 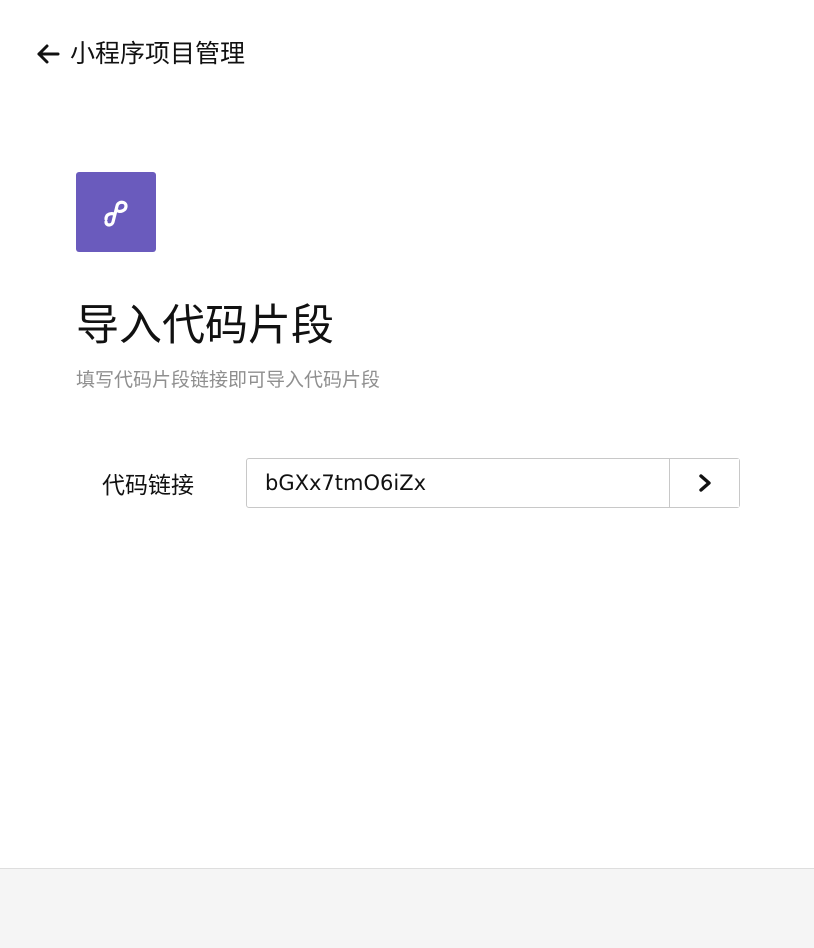 I want to click on mini-program-logo, so click(x=116, y=212).